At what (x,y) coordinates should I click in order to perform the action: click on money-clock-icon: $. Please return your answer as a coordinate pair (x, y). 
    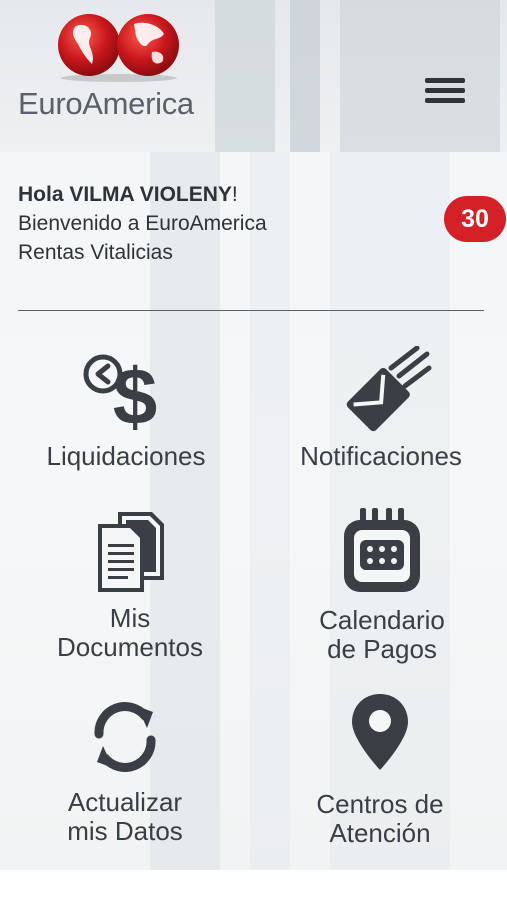
    Looking at the image, I should click on (120, 393).